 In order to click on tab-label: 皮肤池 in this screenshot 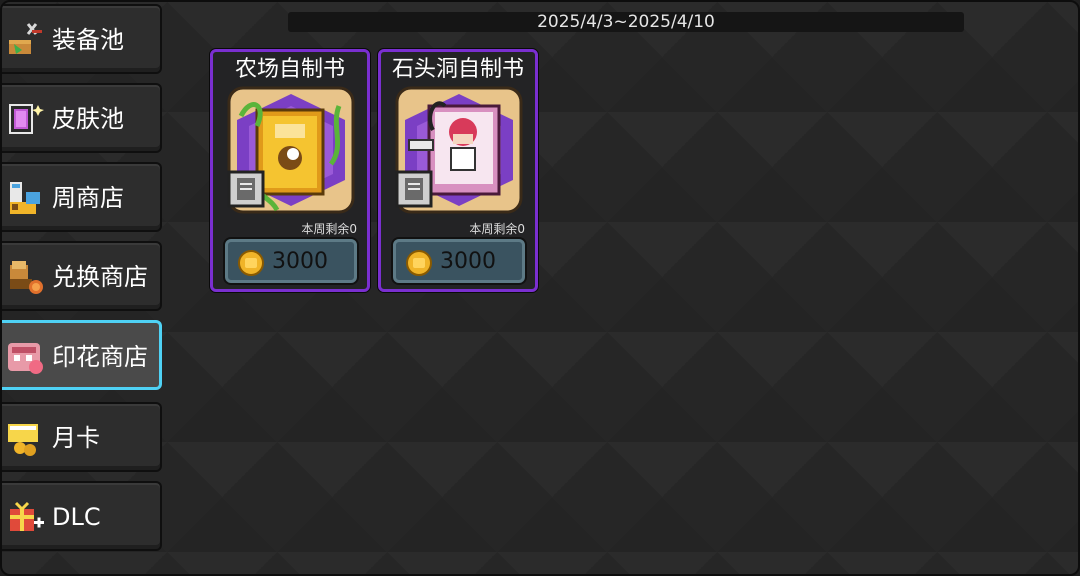, I will do `click(88, 119)`.